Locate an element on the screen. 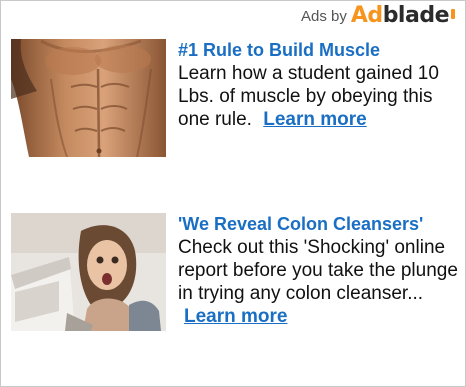 The width and height of the screenshot is (466, 387). adblade-logo: Ad blade is located at coordinates (403, 16).